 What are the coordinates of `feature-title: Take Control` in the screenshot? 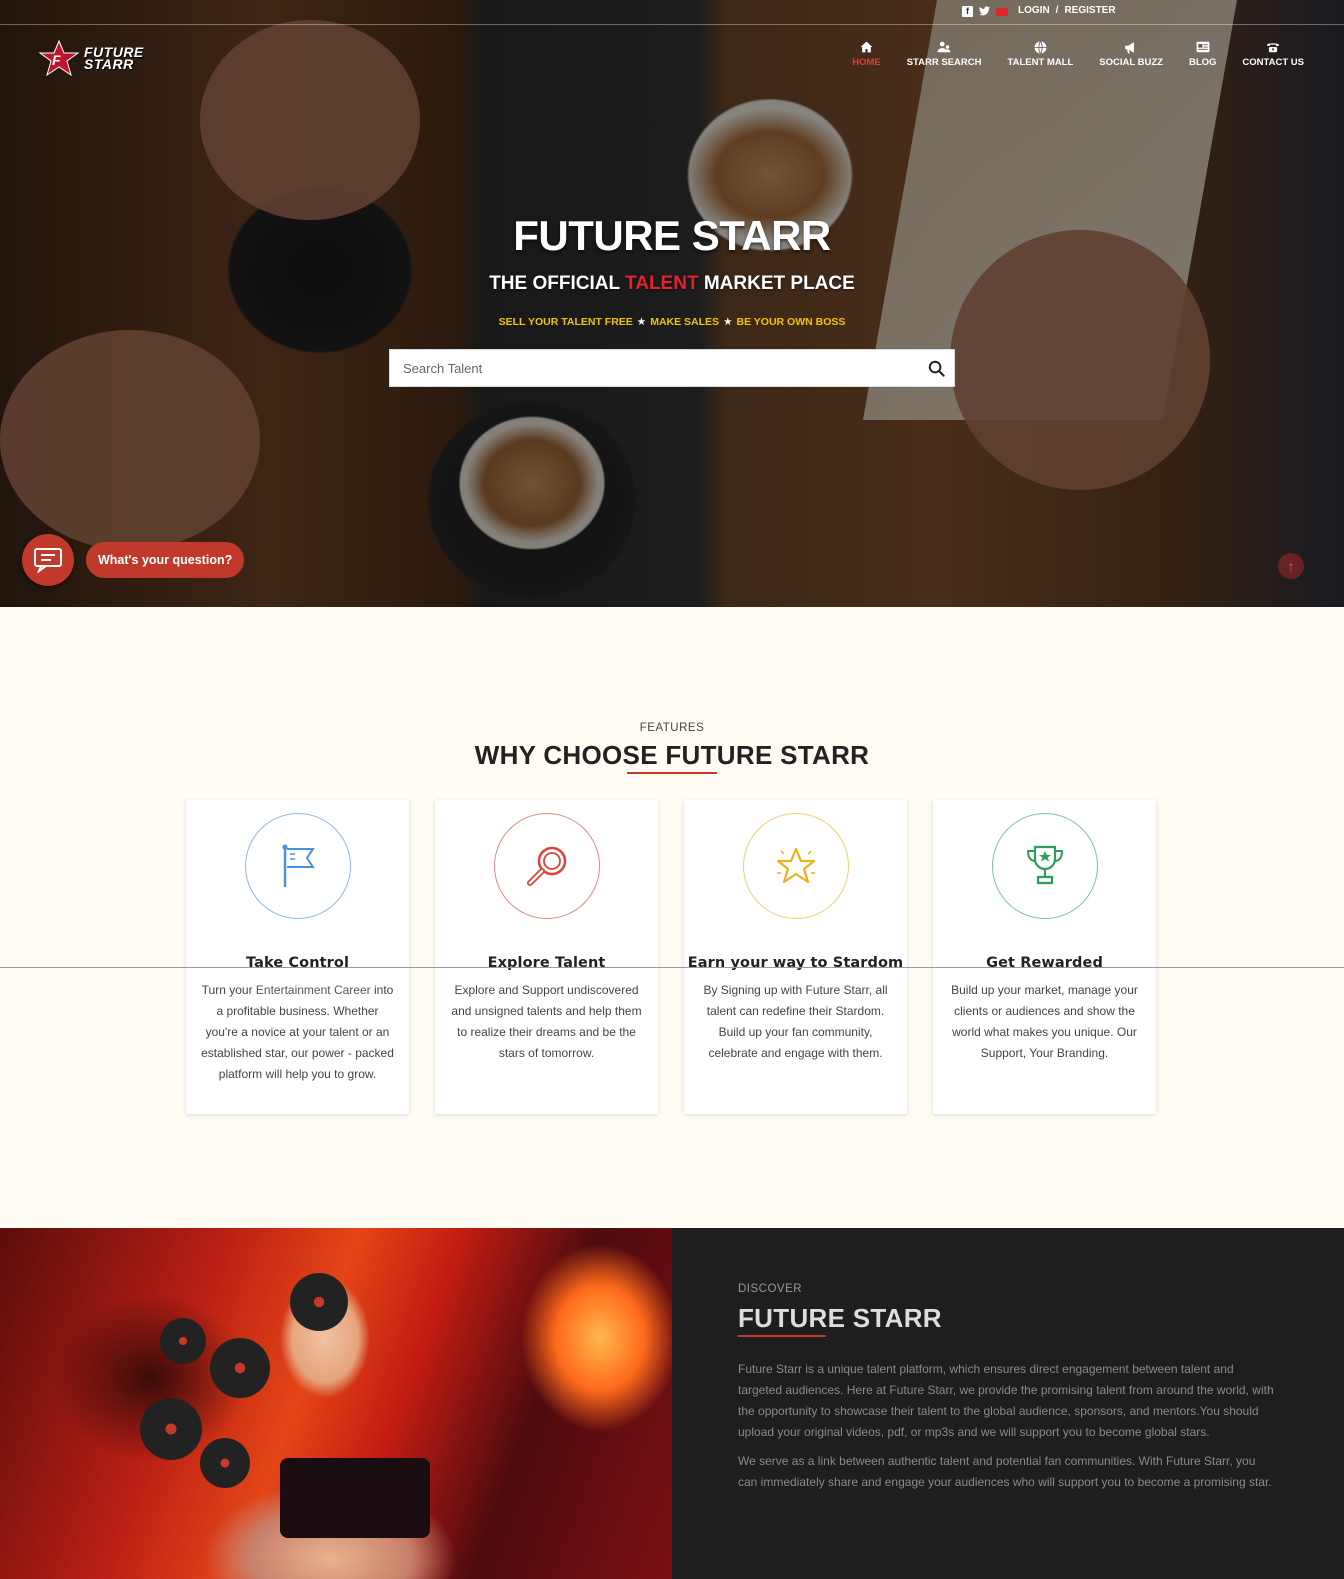 It's located at (297, 963).